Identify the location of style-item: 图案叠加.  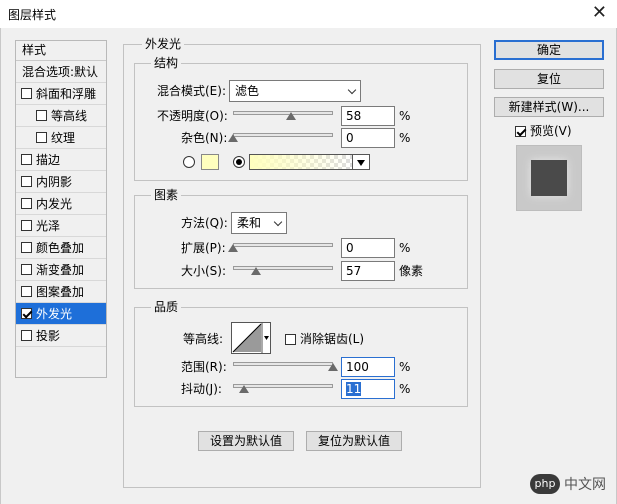
(61, 292).